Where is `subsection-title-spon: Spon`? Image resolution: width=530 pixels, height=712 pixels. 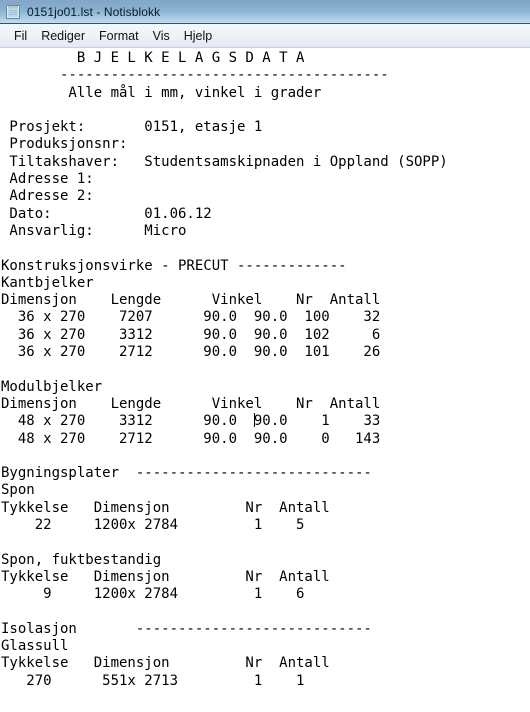
subsection-title-spon: Spon is located at coordinates (18, 490).